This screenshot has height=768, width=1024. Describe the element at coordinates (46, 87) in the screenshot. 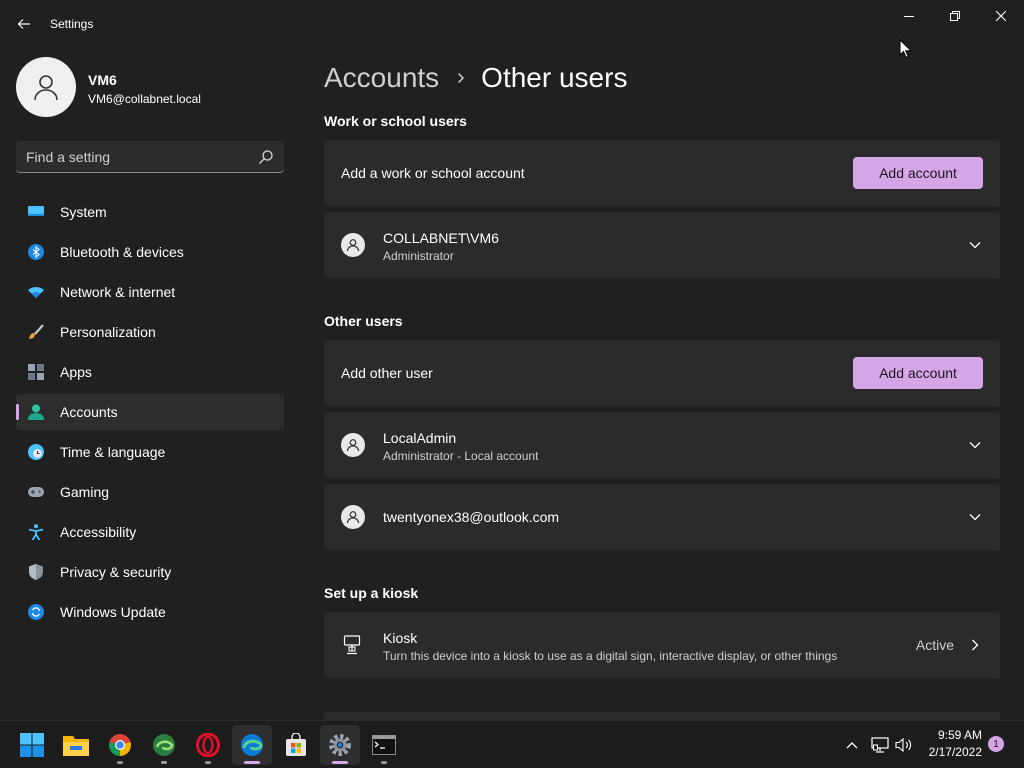

I see `profile-avatar` at that location.